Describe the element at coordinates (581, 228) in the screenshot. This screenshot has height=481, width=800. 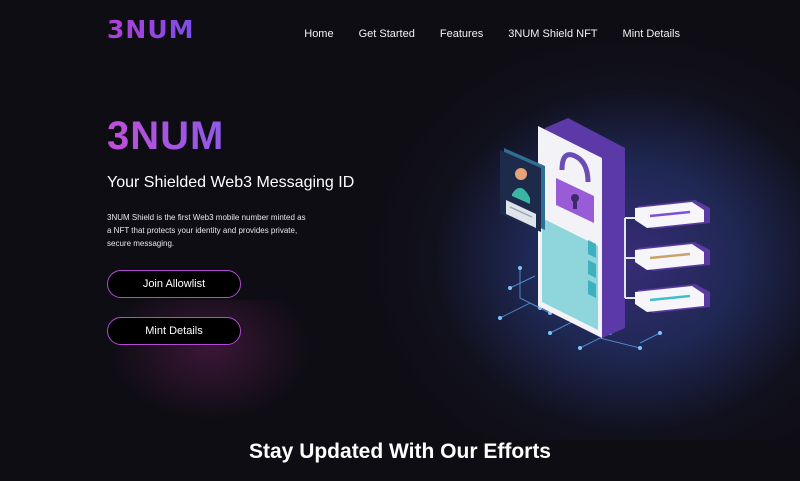
I see `phone-icon` at that location.